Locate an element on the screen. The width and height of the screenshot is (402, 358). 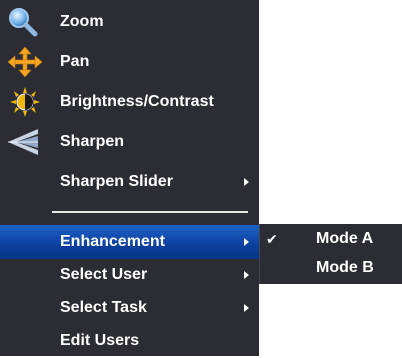
menu-item-label: Select User is located at coordinates (104, 274).